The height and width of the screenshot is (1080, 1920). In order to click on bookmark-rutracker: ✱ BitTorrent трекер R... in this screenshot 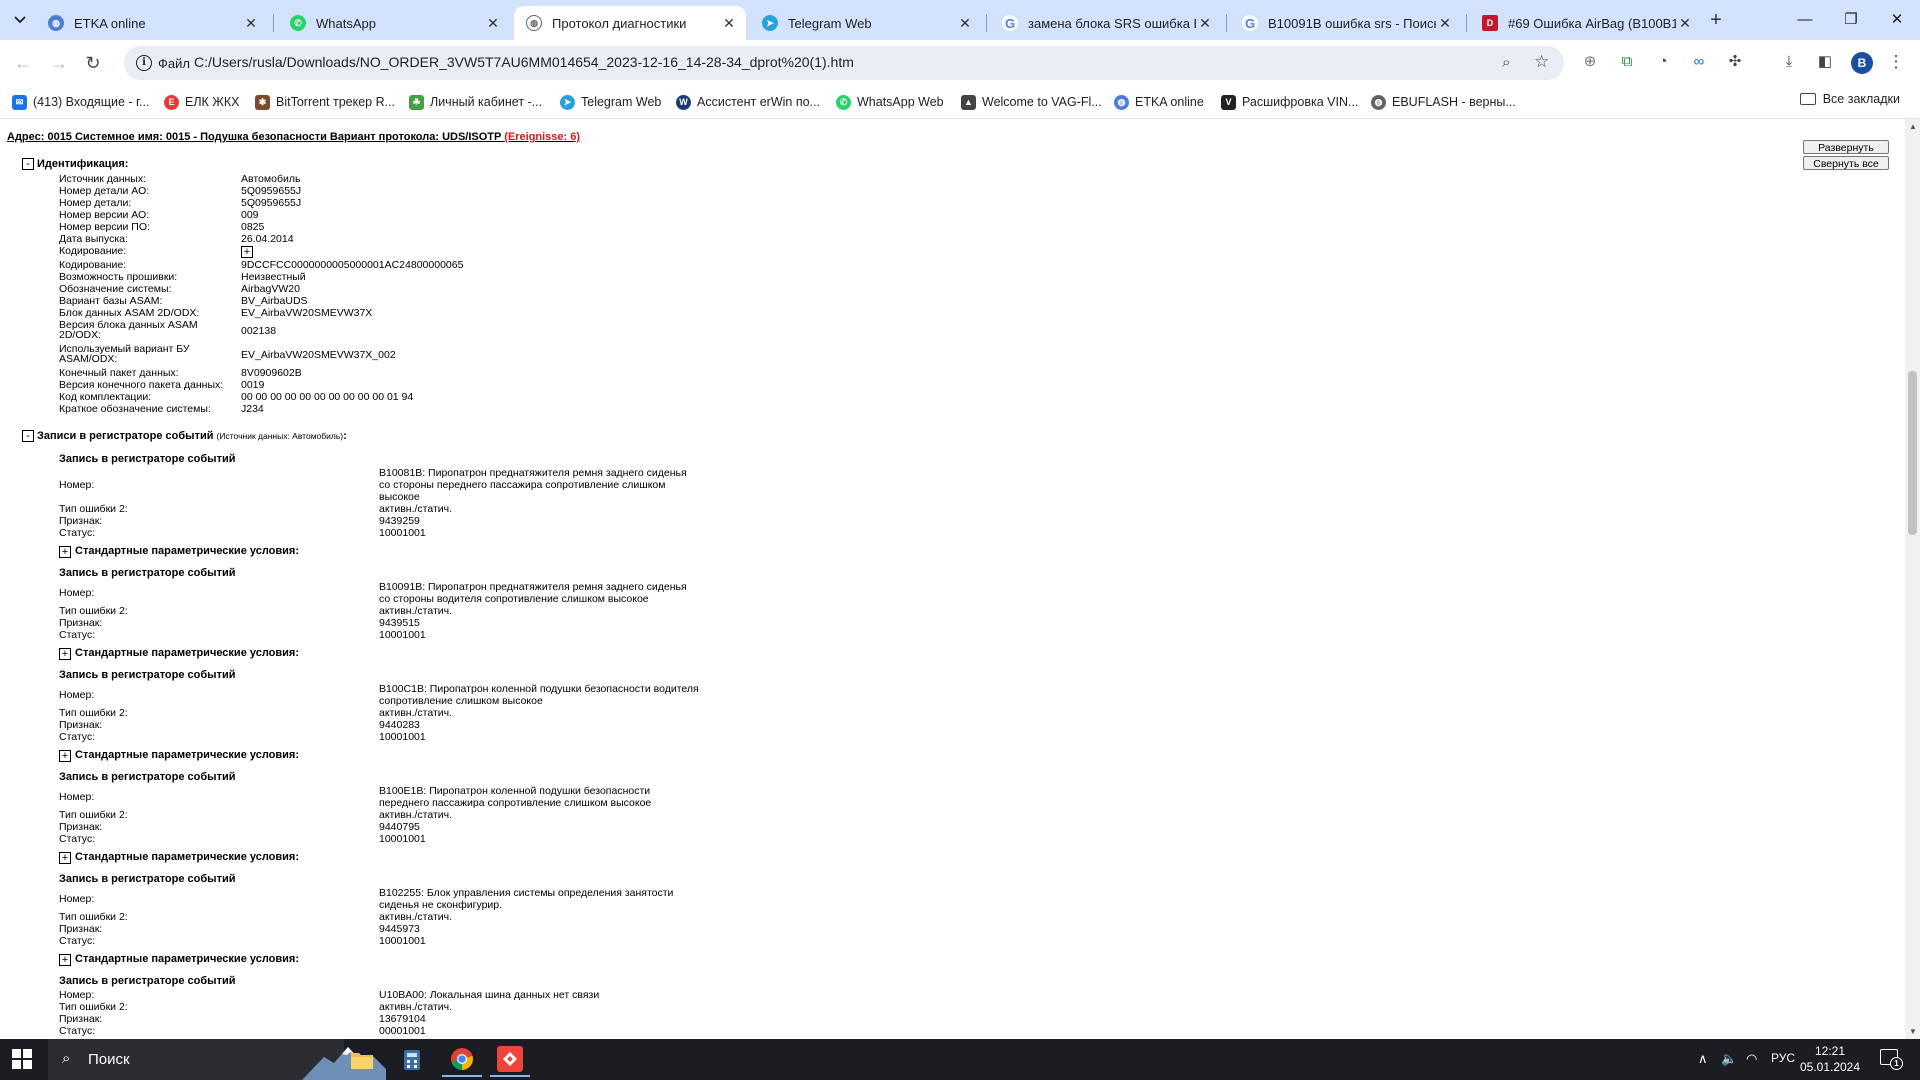, I will do `click(325, 102)`.